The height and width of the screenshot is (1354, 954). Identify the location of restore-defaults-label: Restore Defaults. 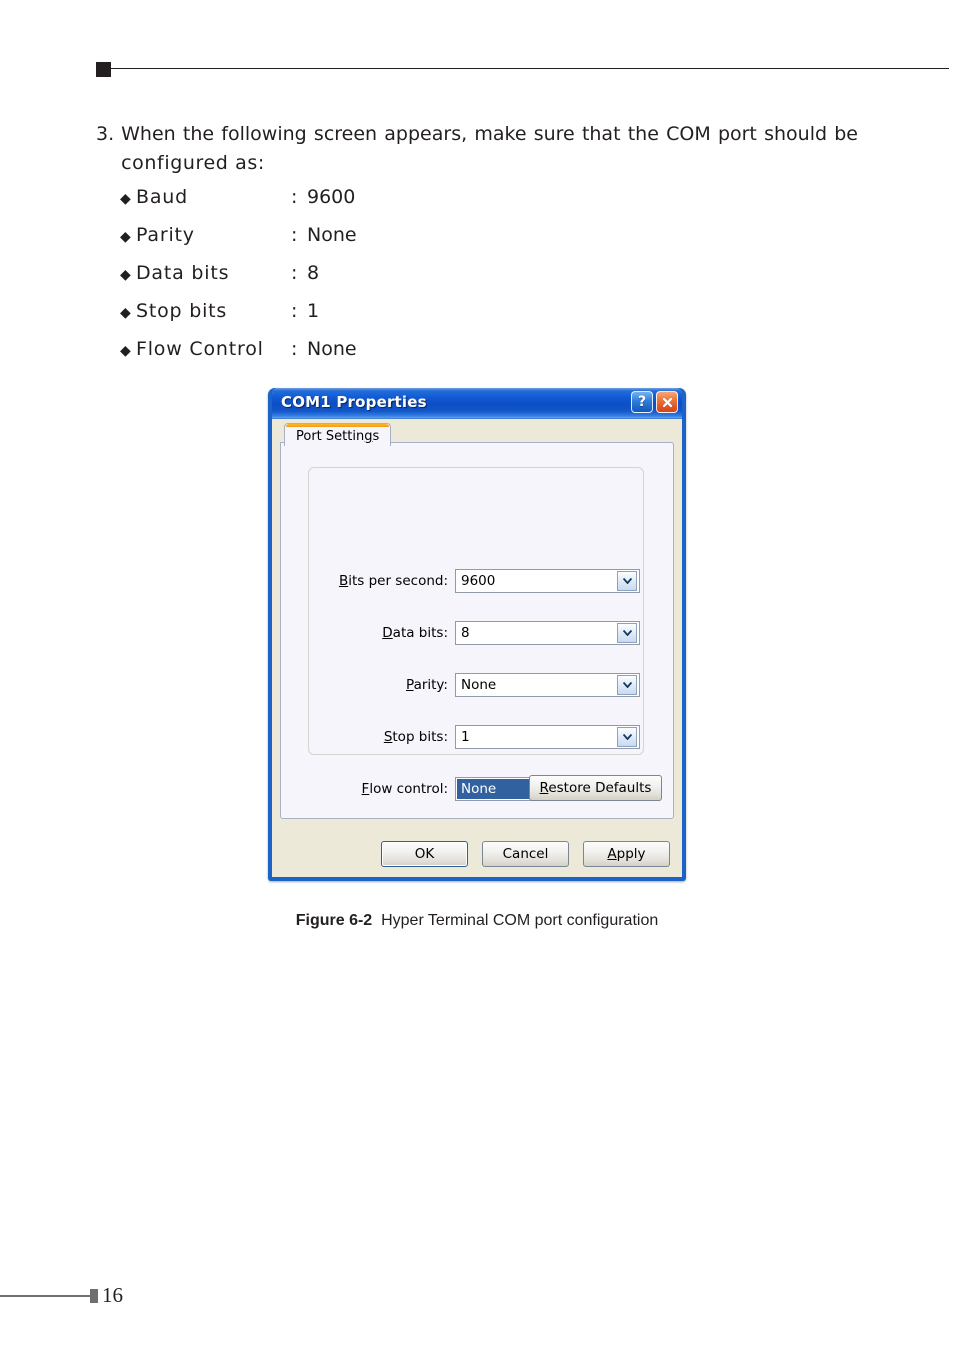
(595, 788).